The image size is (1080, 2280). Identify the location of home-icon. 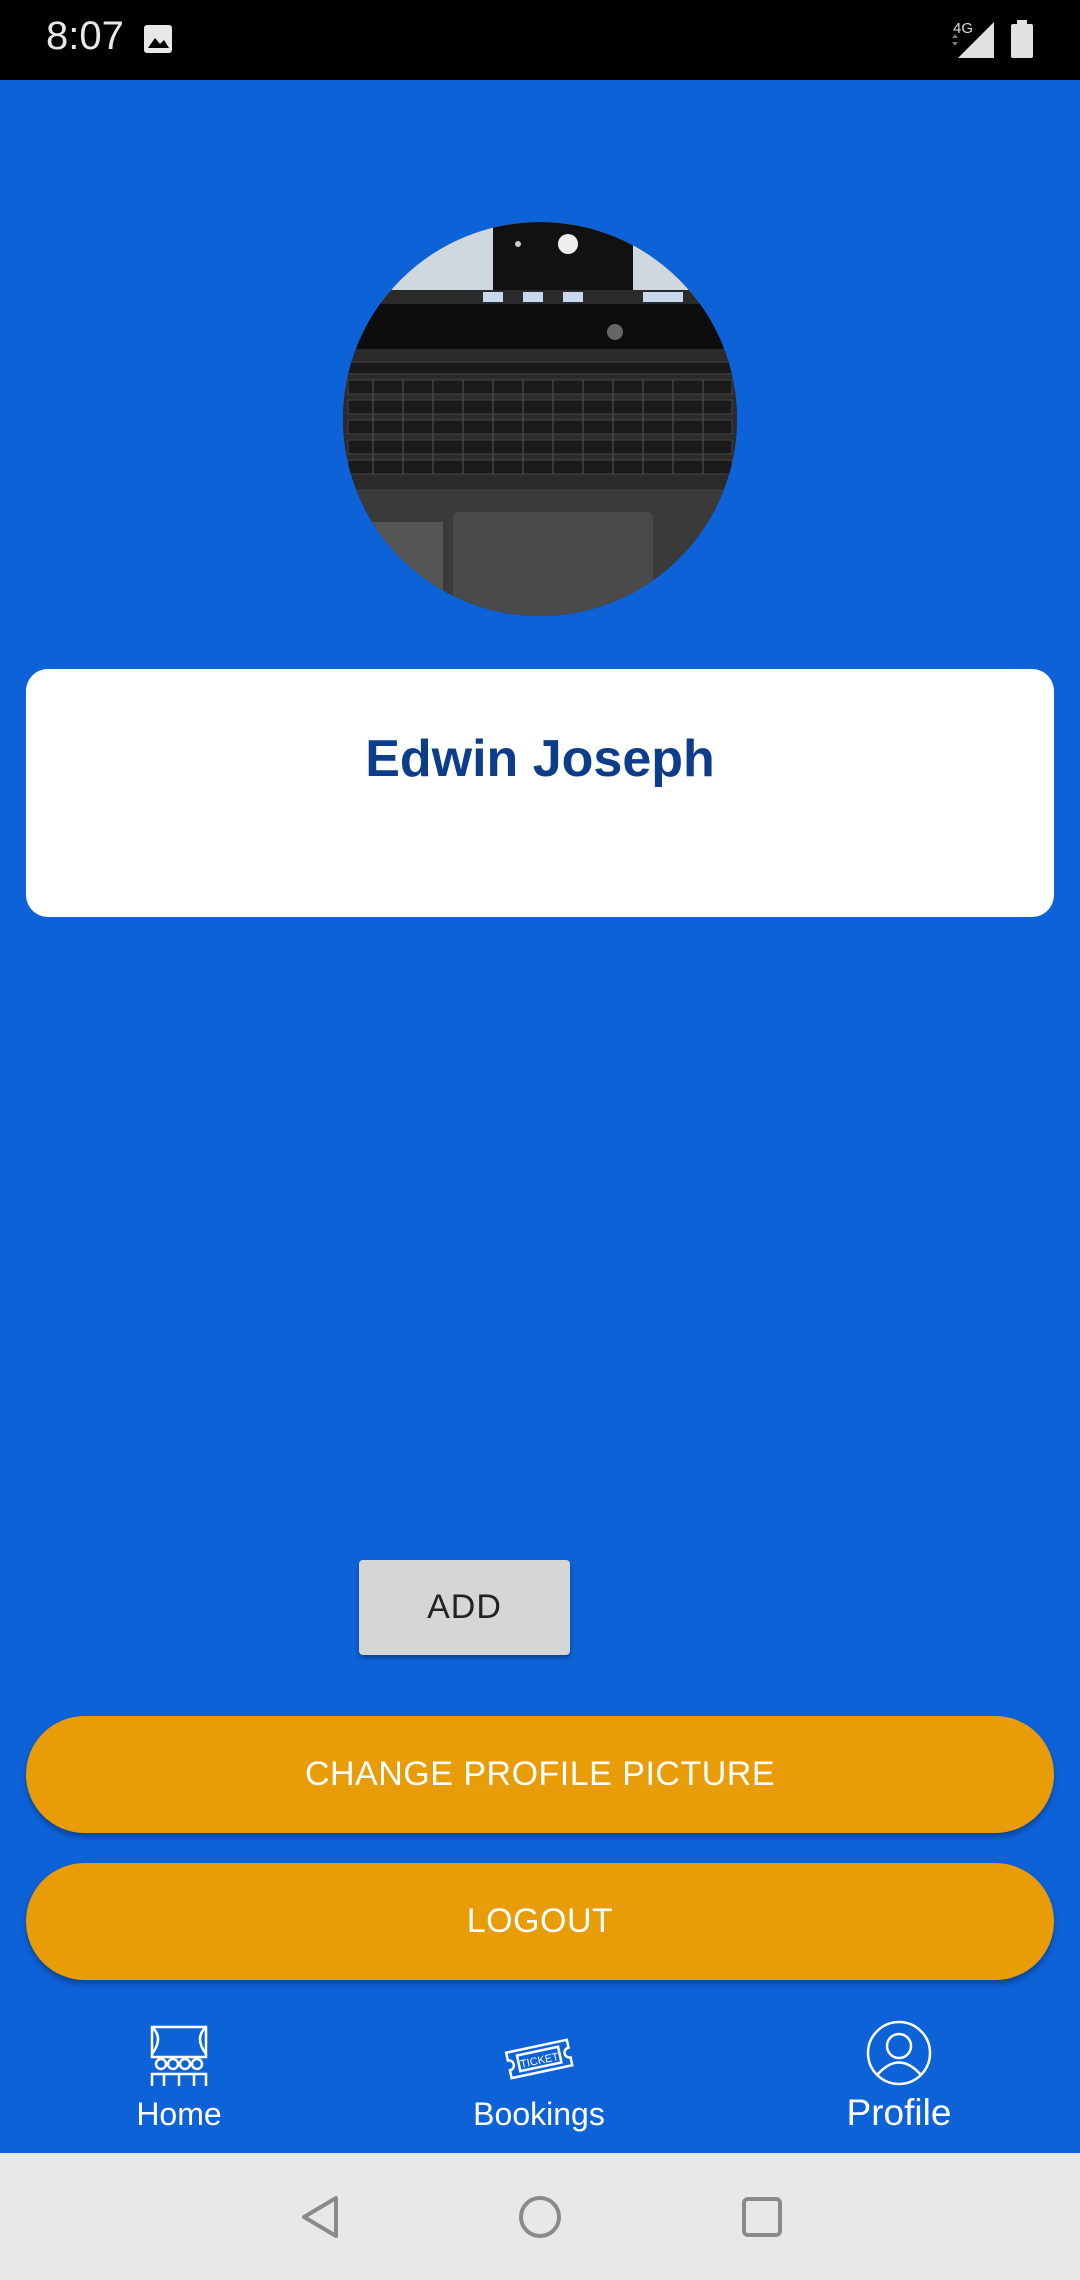
(540, 2216).